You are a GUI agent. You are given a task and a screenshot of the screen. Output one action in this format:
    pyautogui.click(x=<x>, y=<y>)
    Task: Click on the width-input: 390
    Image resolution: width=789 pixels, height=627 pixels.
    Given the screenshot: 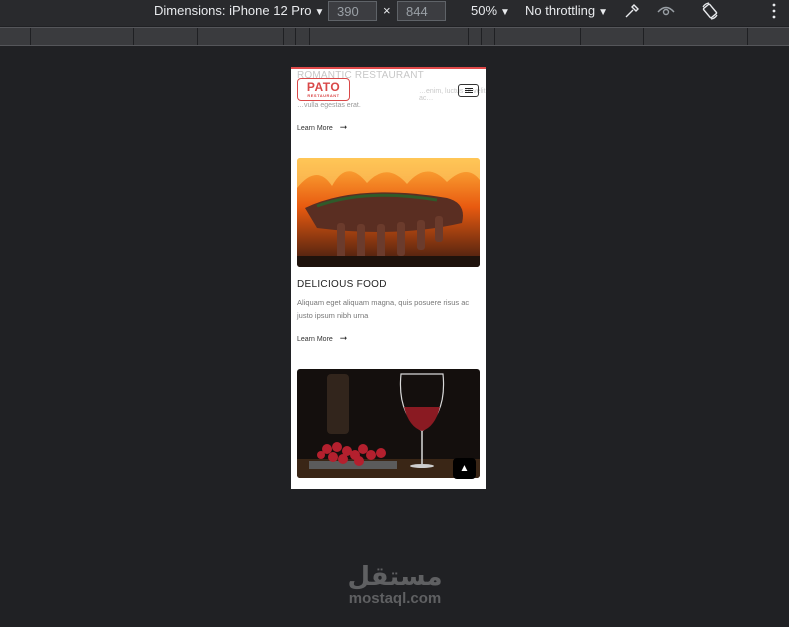 What is the action you would take?
    pyautogui.click(x=352, y=11)
    